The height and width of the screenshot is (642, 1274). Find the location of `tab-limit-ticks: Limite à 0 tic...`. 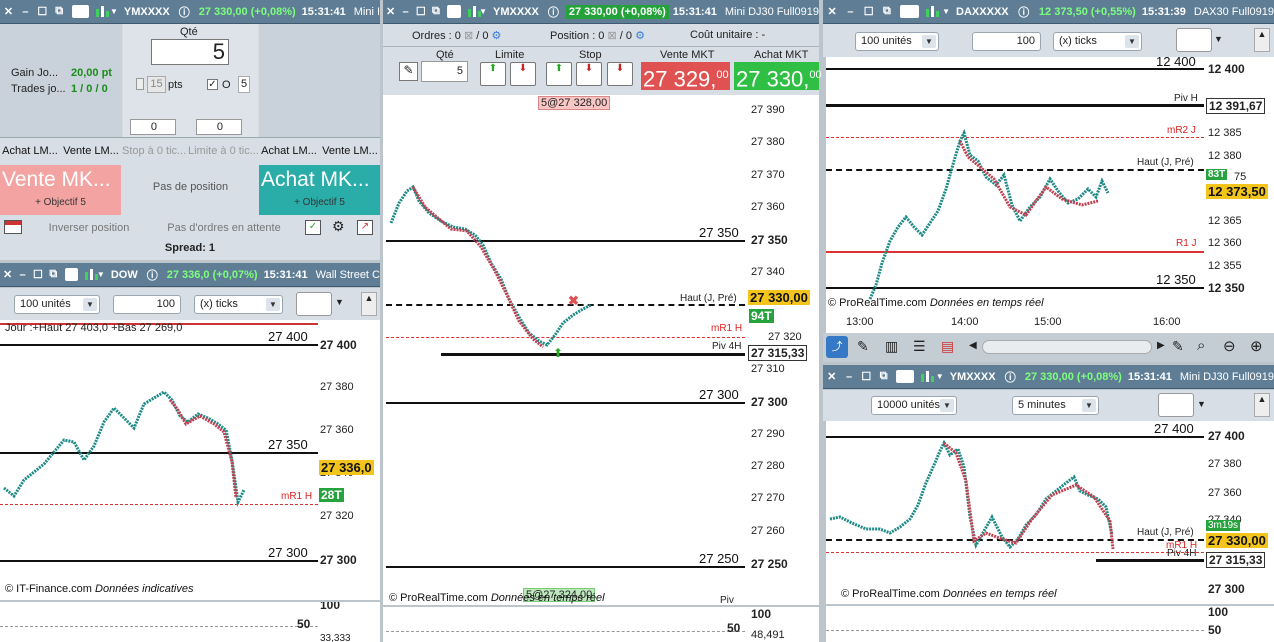

tab-limit-ticks: Limite à 0 tic... is located at coordinates (223, 151).